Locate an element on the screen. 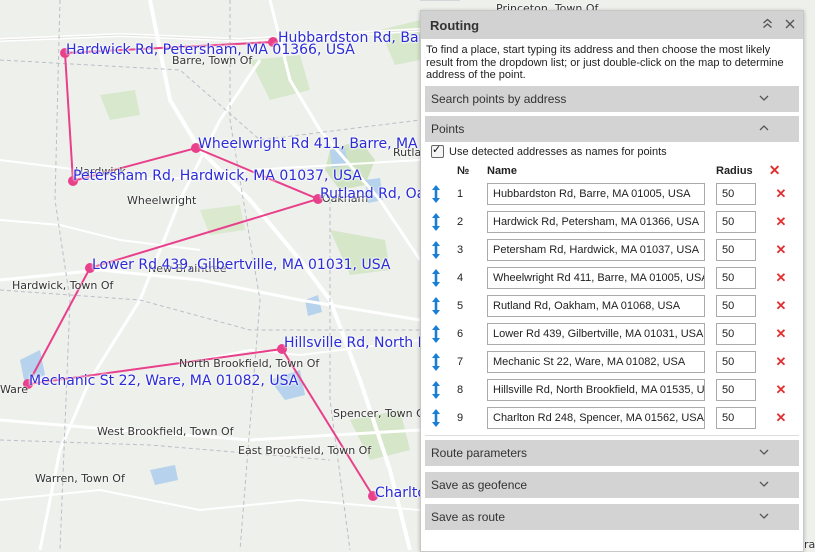  route-params-section-header: Route parameters is located at coordinates (612, 452).